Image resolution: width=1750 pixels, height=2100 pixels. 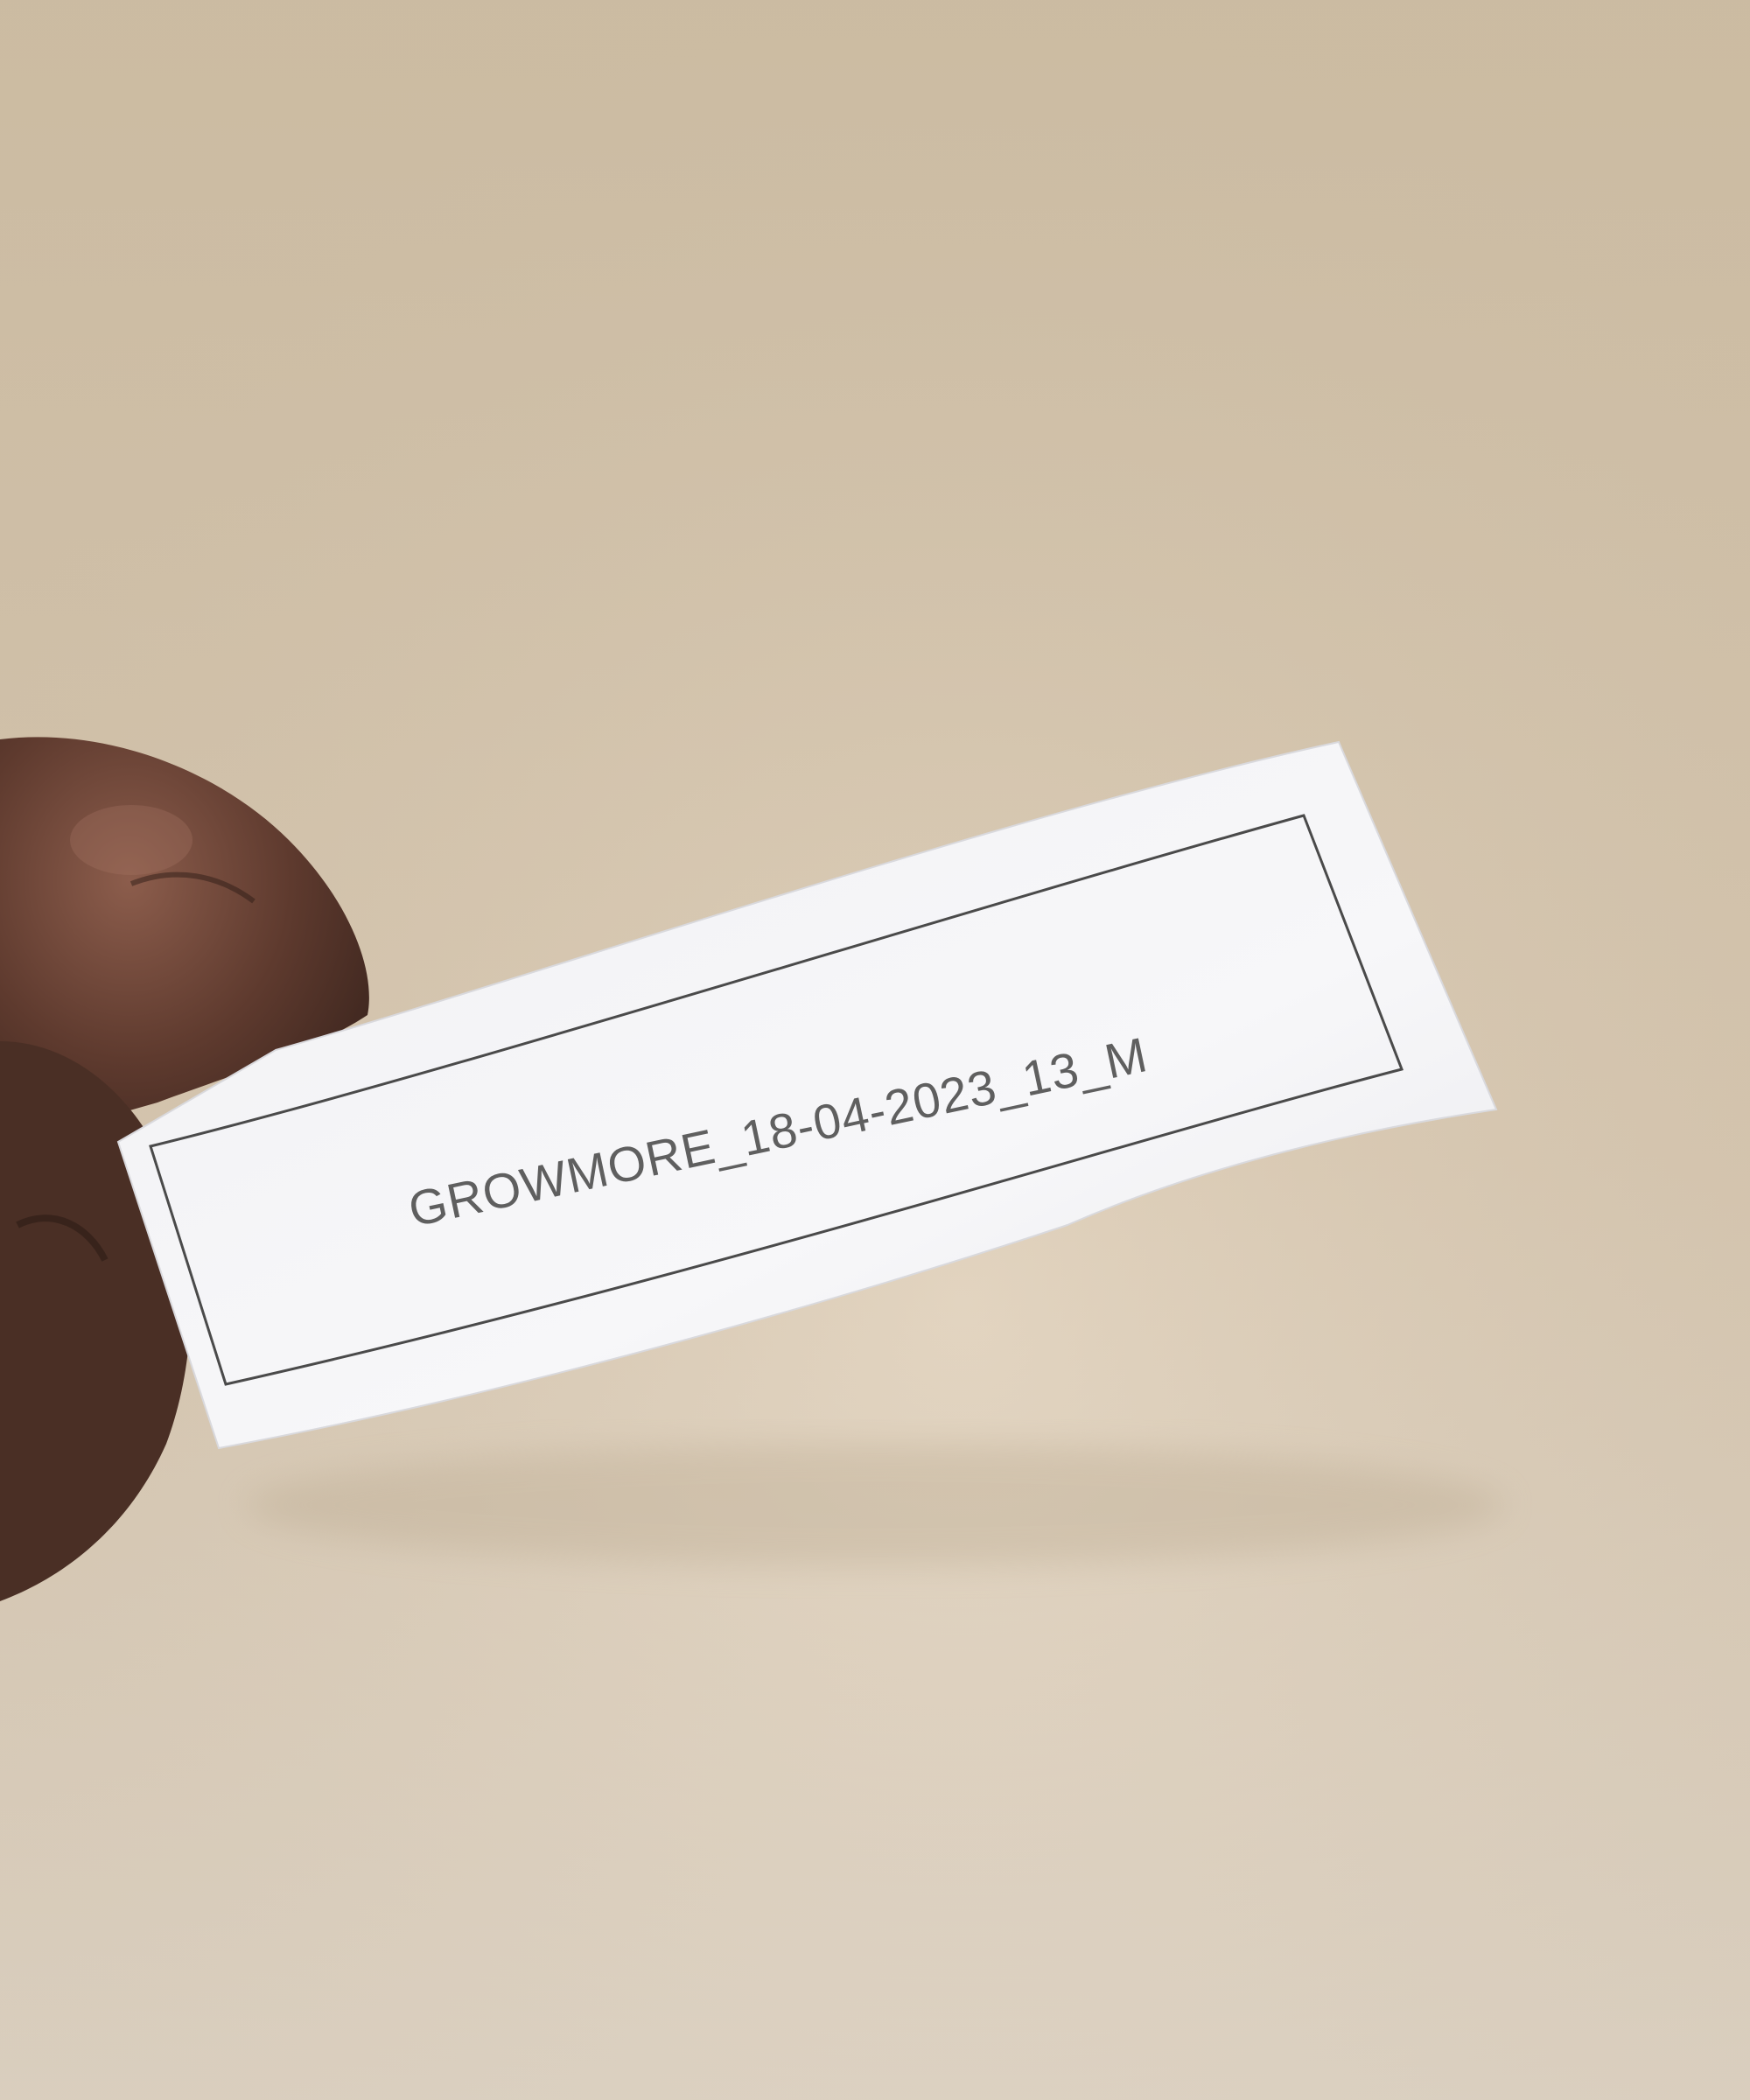 I want to click on paper-shadow, so click(x=875, y=1505).